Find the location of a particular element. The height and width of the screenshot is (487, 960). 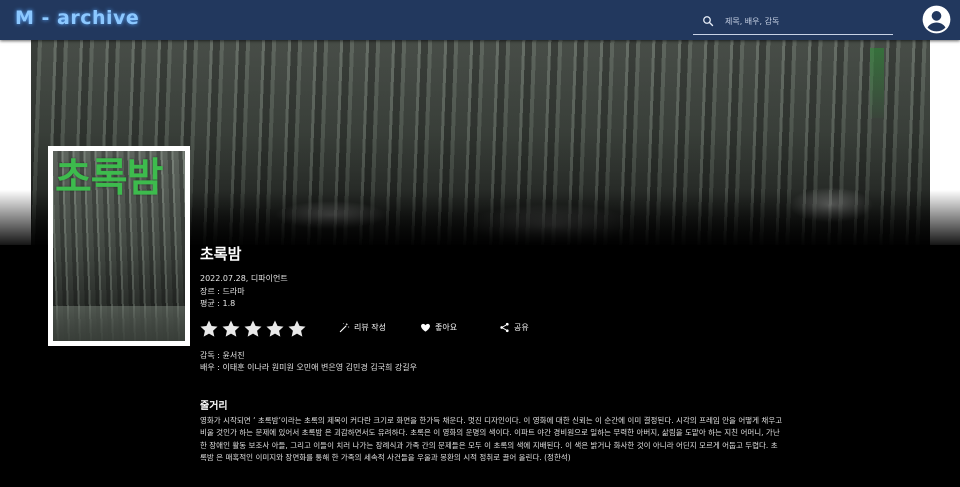

backdrop-title-mark is located at coordinates (877, 83).